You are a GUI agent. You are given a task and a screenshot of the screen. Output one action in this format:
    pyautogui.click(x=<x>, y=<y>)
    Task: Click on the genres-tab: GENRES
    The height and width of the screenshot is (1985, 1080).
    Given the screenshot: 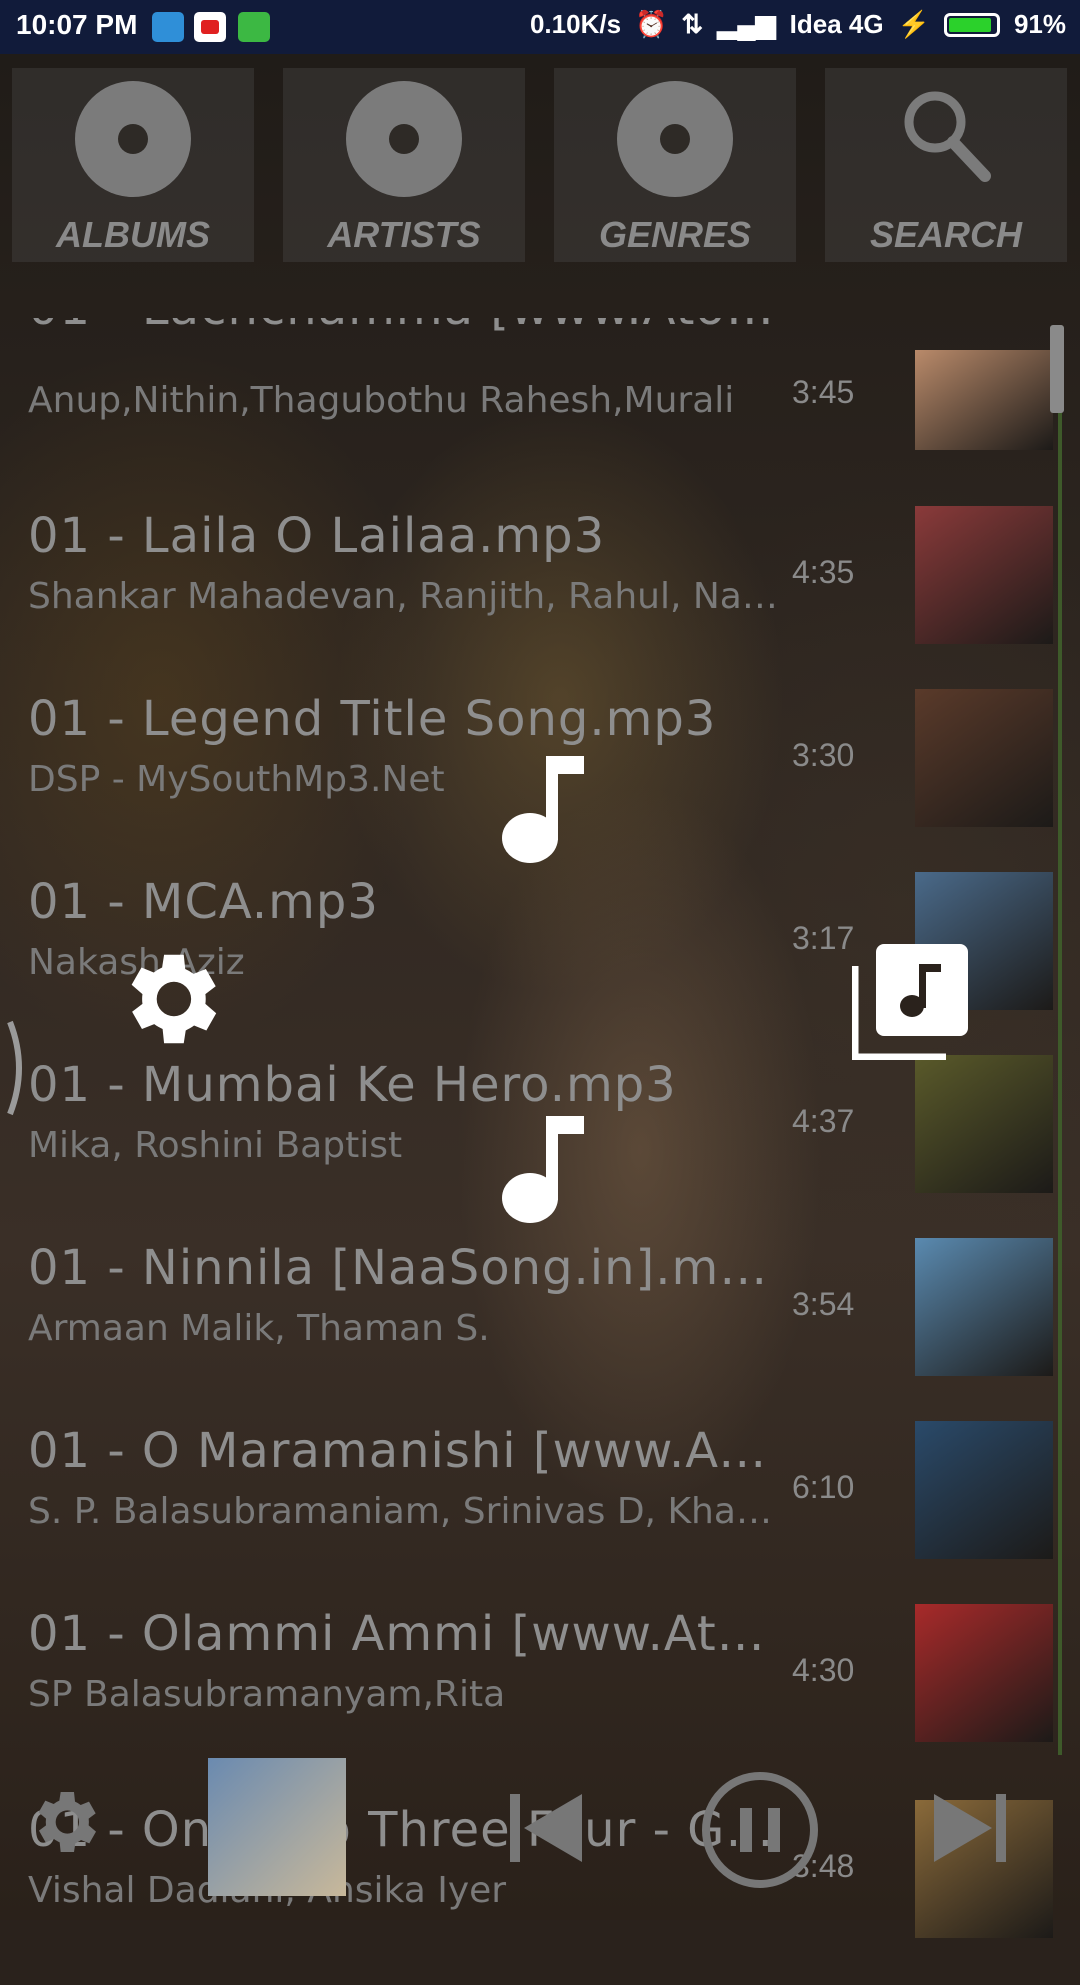 What is the action you would take?
    pyautogui.click(x=675, y=165)
    